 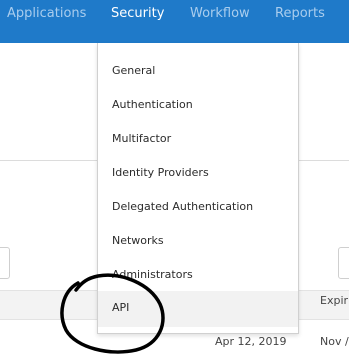 What do you see at coordinates (174, 21) in the screenshot?
I see `top-nav-bar: Applications Security Workflow Reports` at bounding box center [174, 21].